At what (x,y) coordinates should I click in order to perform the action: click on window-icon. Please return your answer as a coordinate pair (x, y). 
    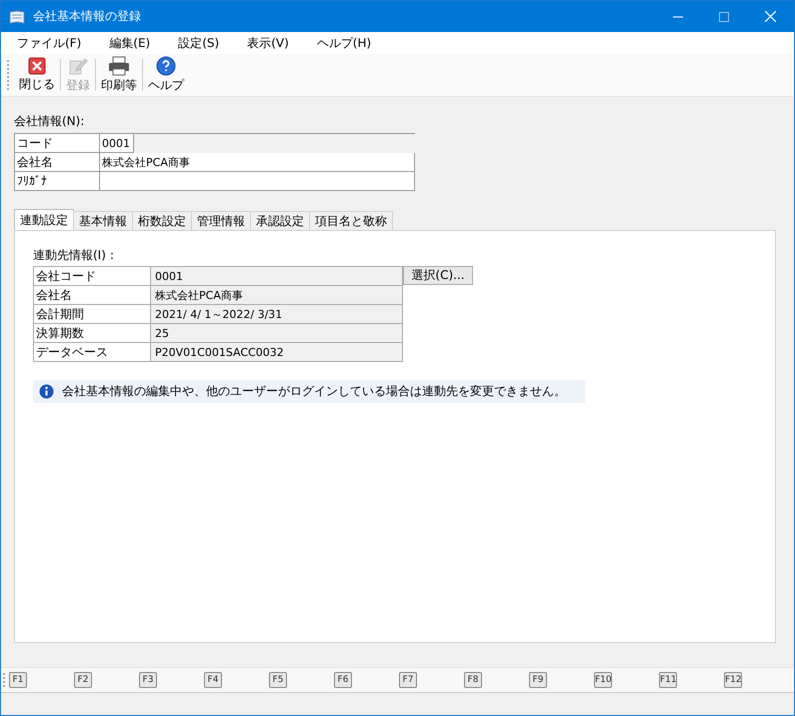
    Looking at the image, I should click on (17, 17).